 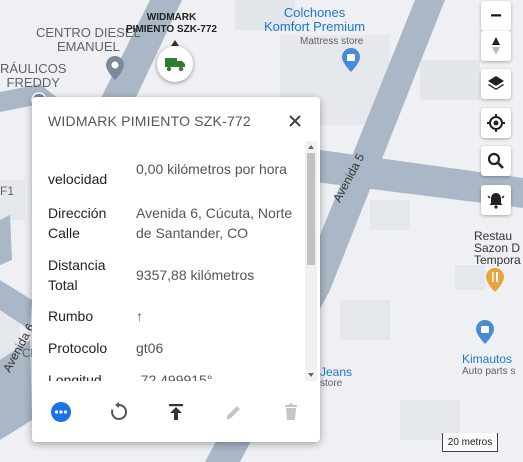 I want to click on zoom-out-button: −, so click(x=496, y=16).